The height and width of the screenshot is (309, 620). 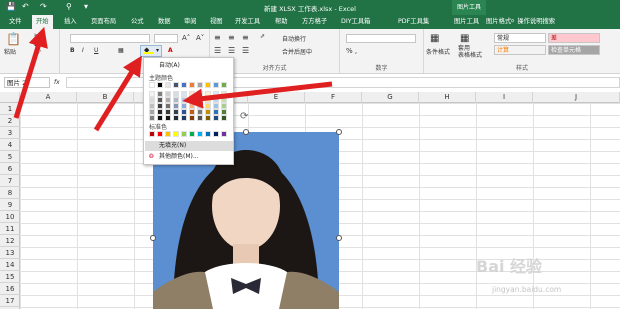 What do you see at coordinates (527, 289) in the screenshot?
I see `baidu-watermark-url: jingyan.baidu.com` at bounding box center [527, 289].